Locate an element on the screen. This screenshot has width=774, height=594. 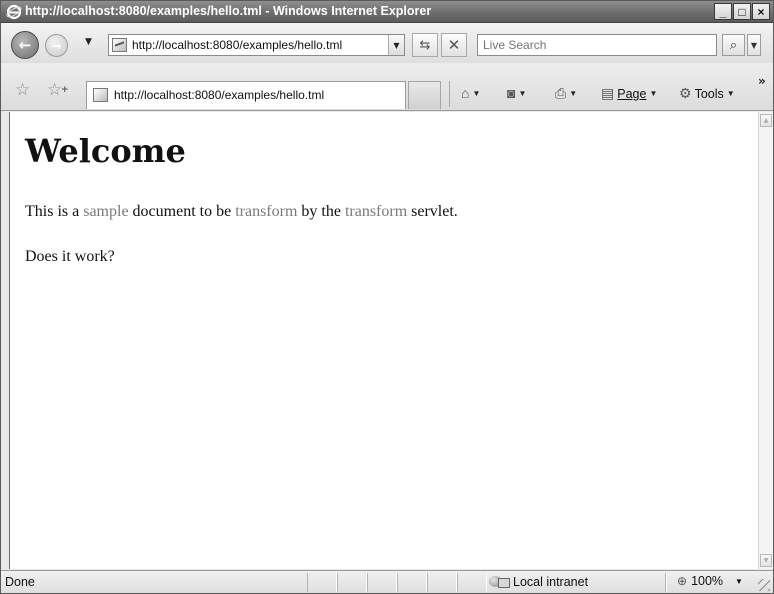
intro-text: document to be is located at coordinates (182, 211).